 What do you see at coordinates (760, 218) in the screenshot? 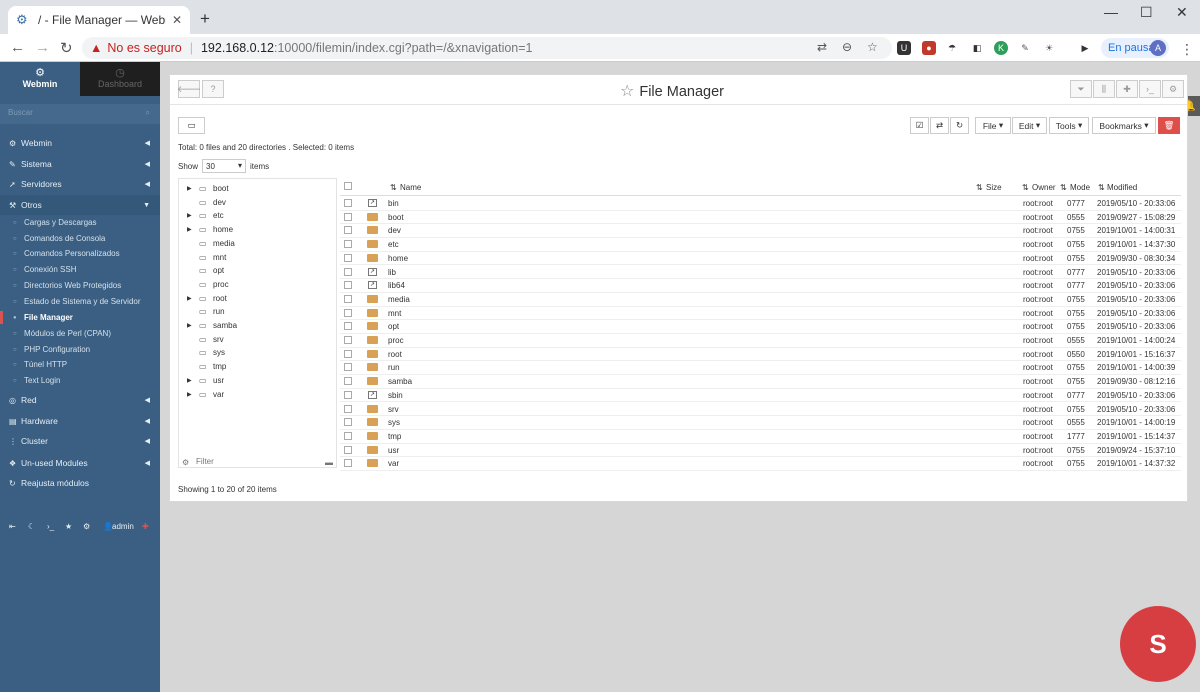
I see `table-row: boot root:root 0555 2019/09/27 - 15:08:29` at bounding box center [760, 218].